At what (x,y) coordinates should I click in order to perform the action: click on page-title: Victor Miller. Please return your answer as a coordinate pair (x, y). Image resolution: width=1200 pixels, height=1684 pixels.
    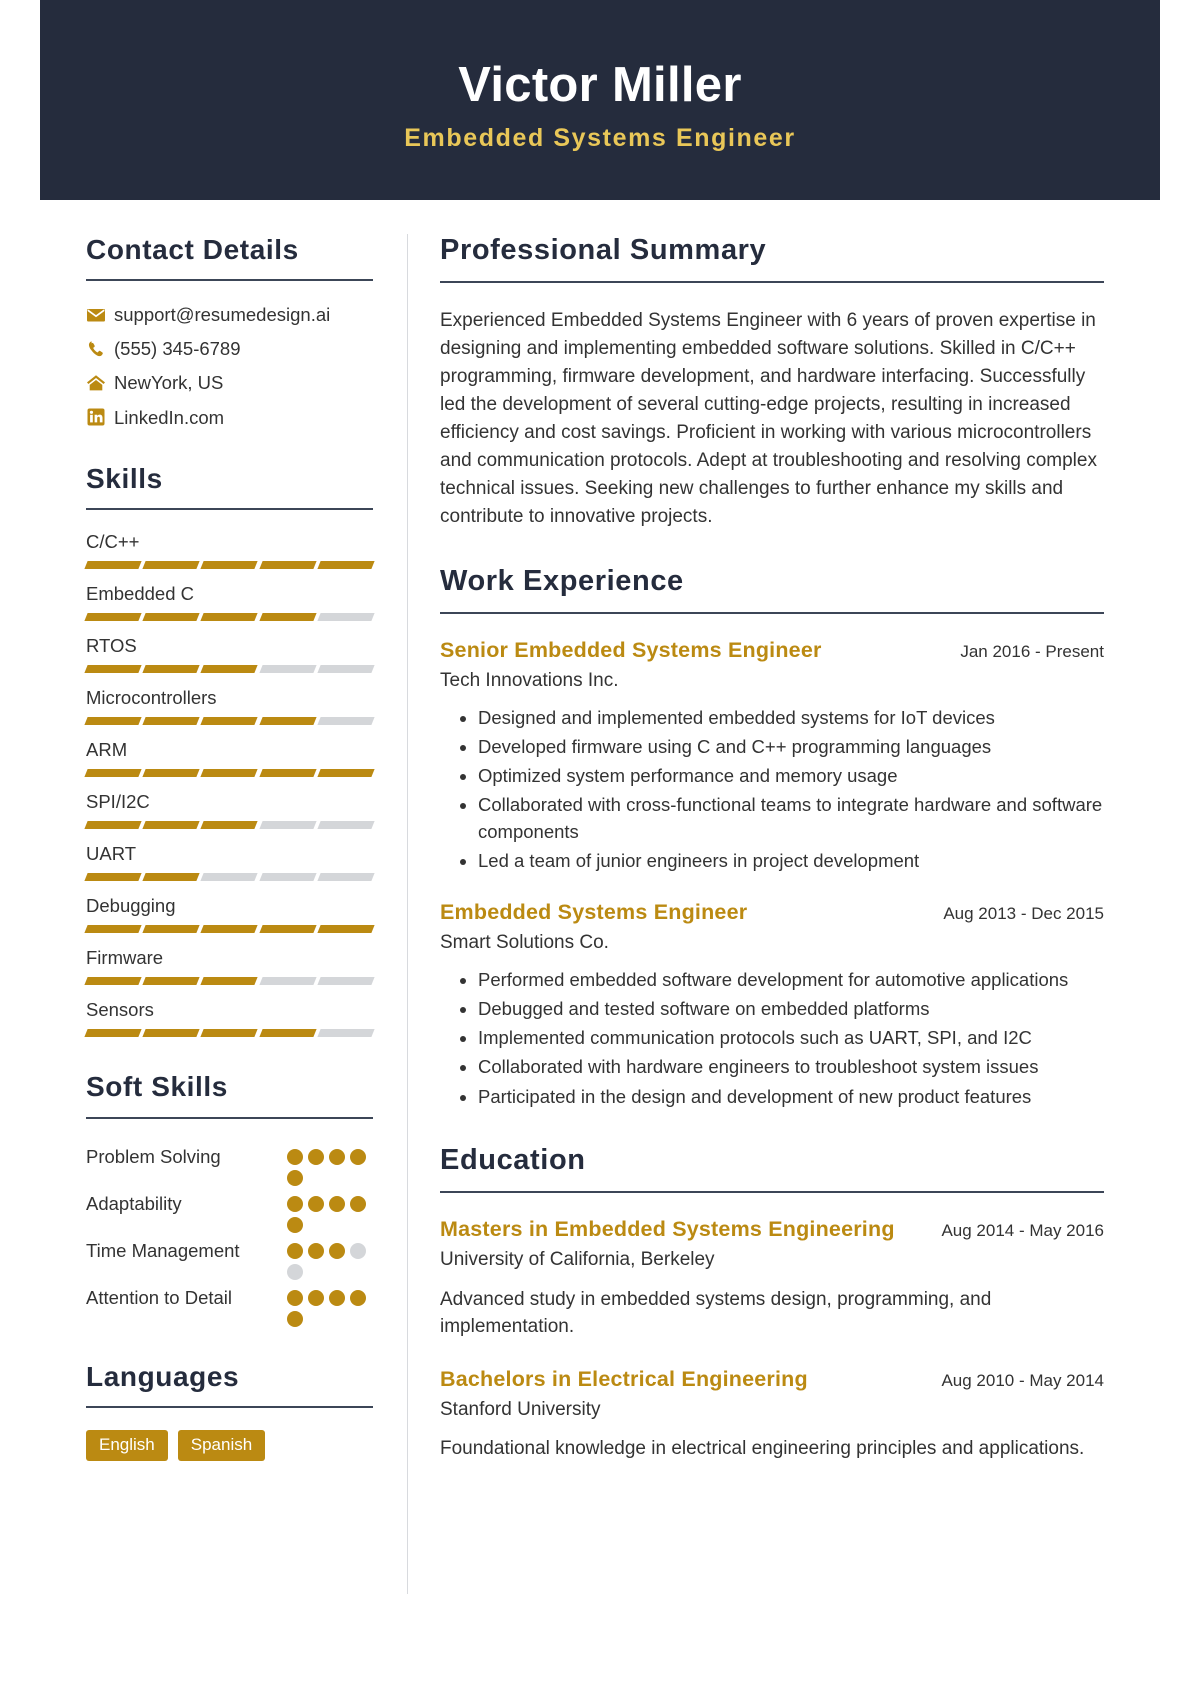
    Looking at the image, I should click on (600, 84).